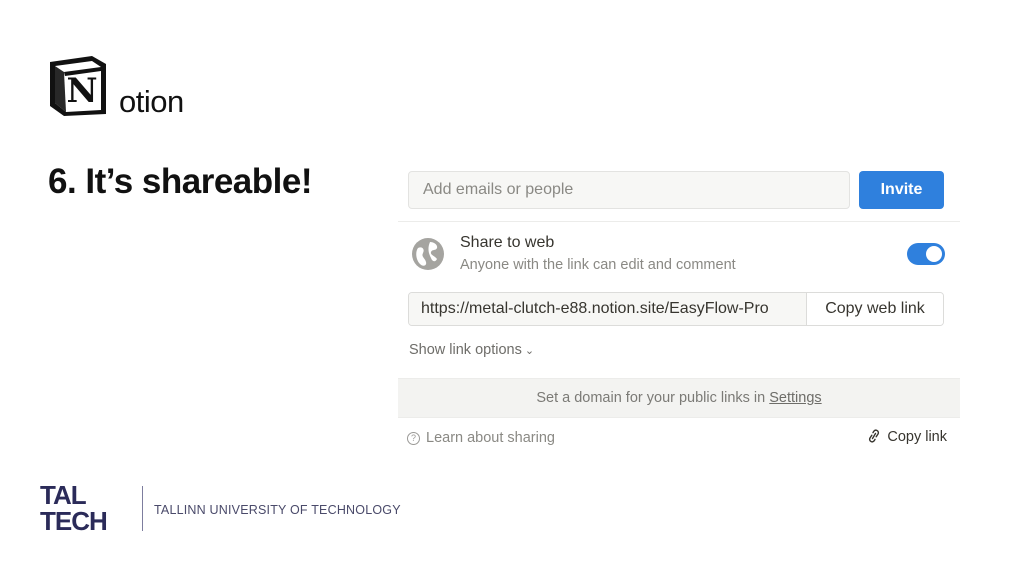  Describe the element at coordinates (653, 398) in the screenshot. I see `domain-notice-text: Set a domain for your public links in` at that location.